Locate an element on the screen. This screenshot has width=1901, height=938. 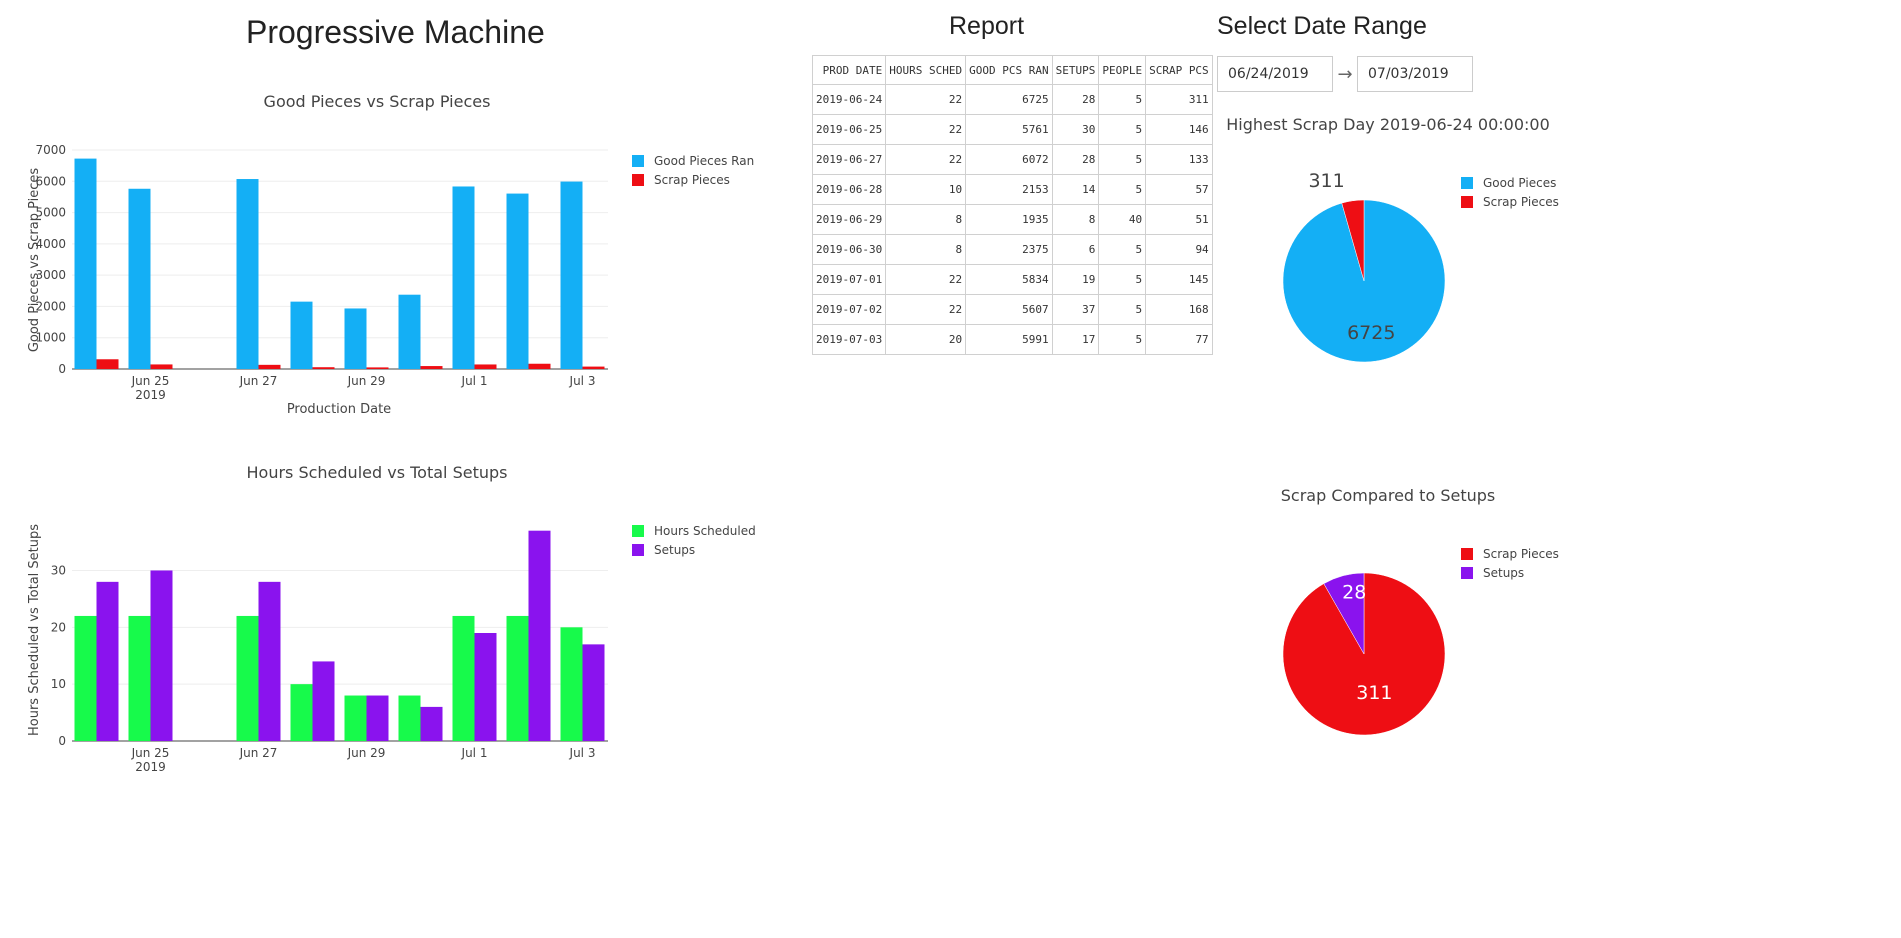
report-cell: 19 is located at coordinates (1075, 279).